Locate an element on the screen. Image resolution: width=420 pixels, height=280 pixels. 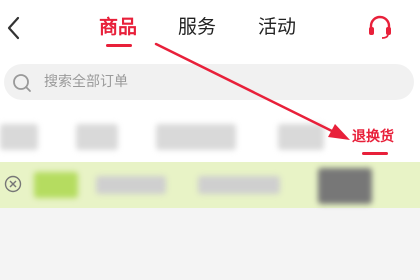
chevron-left-icon is located at coordinates (13, 28).